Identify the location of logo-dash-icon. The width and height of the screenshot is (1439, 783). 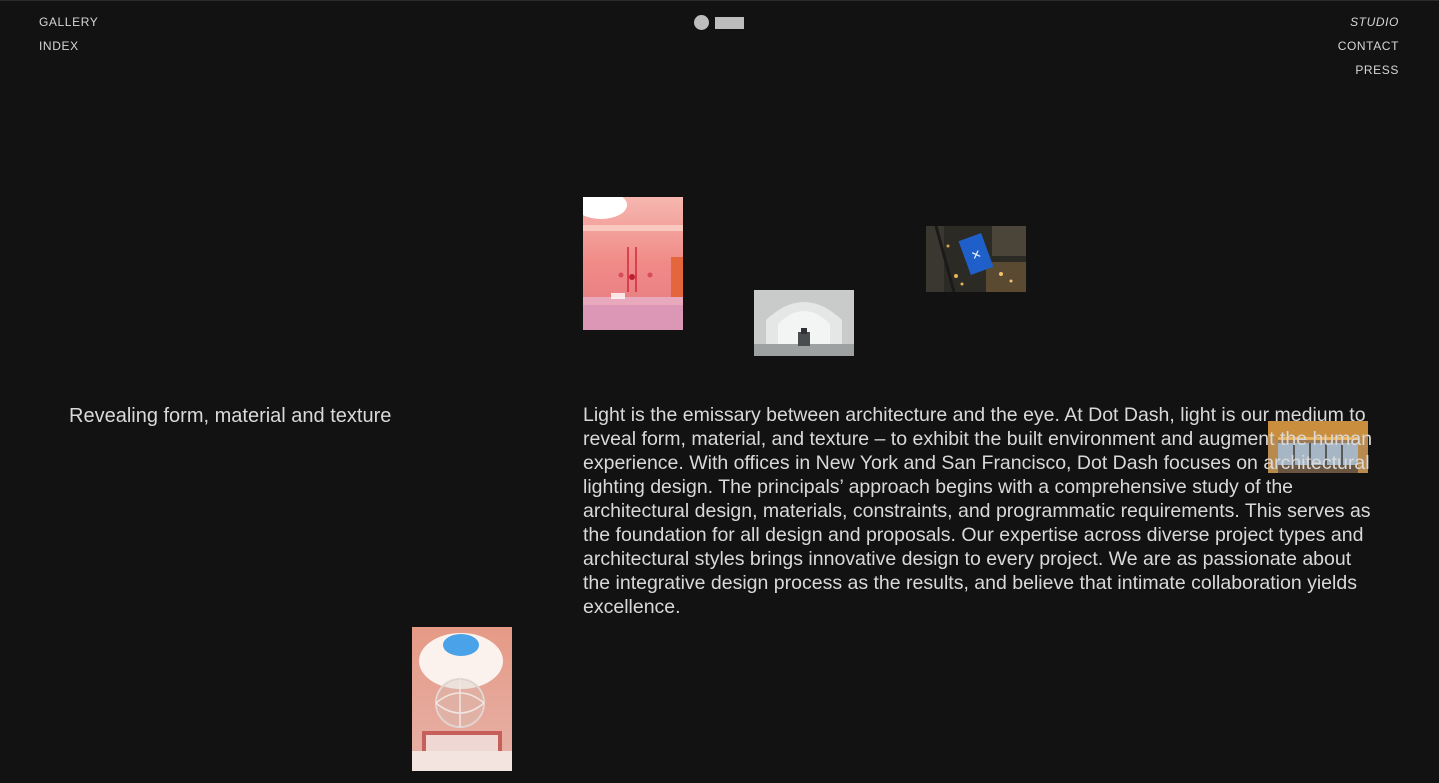
(729, 23).